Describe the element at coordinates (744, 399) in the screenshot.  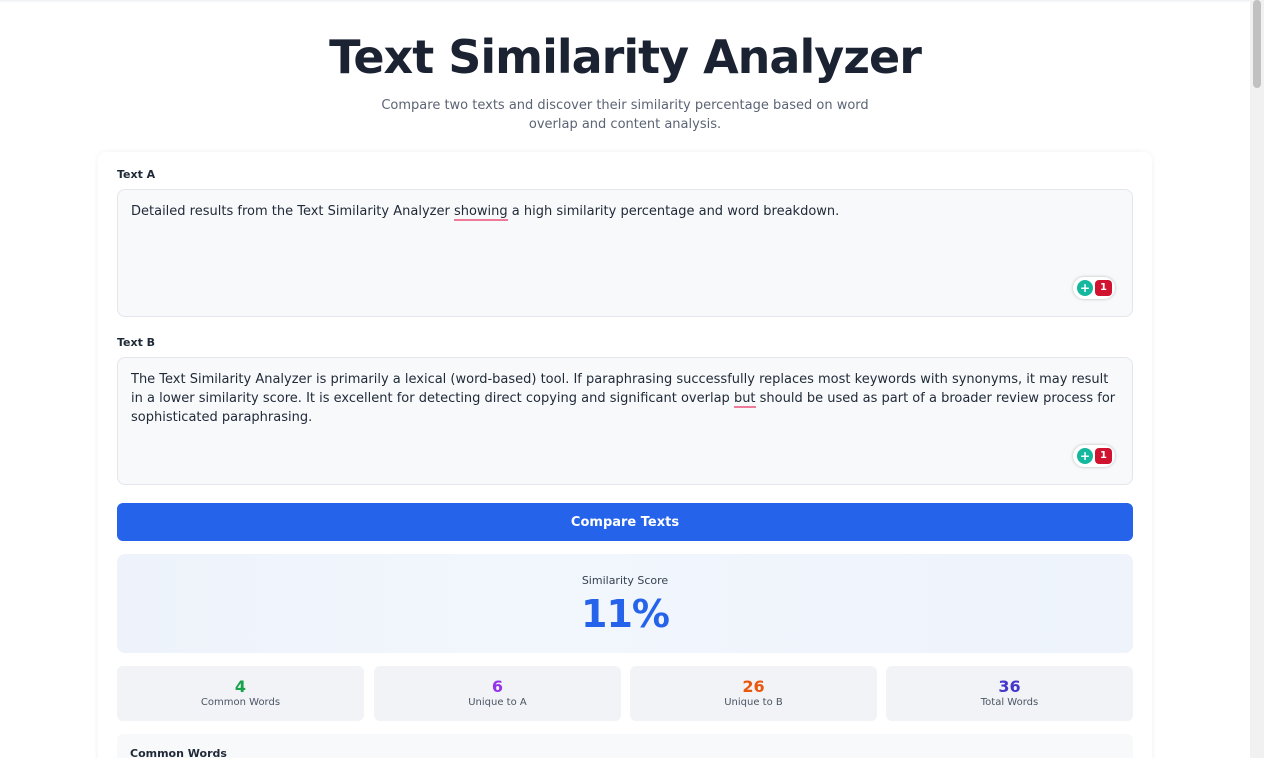
I see `text-b-flagged-word: but` at that location.